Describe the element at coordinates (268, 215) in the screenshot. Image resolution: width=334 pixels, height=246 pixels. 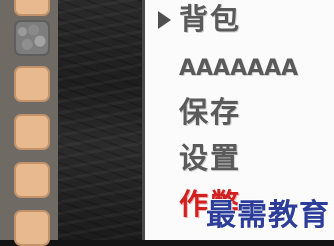
I see `watermark-logo: 最需教育` at that location.